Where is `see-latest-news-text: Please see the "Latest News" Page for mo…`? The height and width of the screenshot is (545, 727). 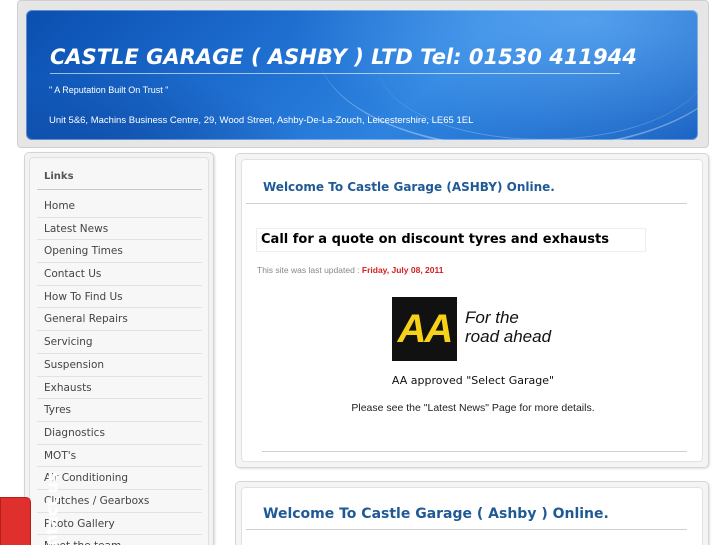 see-latest-news-text: Please see the "Latest News" Page for mo… is located at coordinates (473, 408).